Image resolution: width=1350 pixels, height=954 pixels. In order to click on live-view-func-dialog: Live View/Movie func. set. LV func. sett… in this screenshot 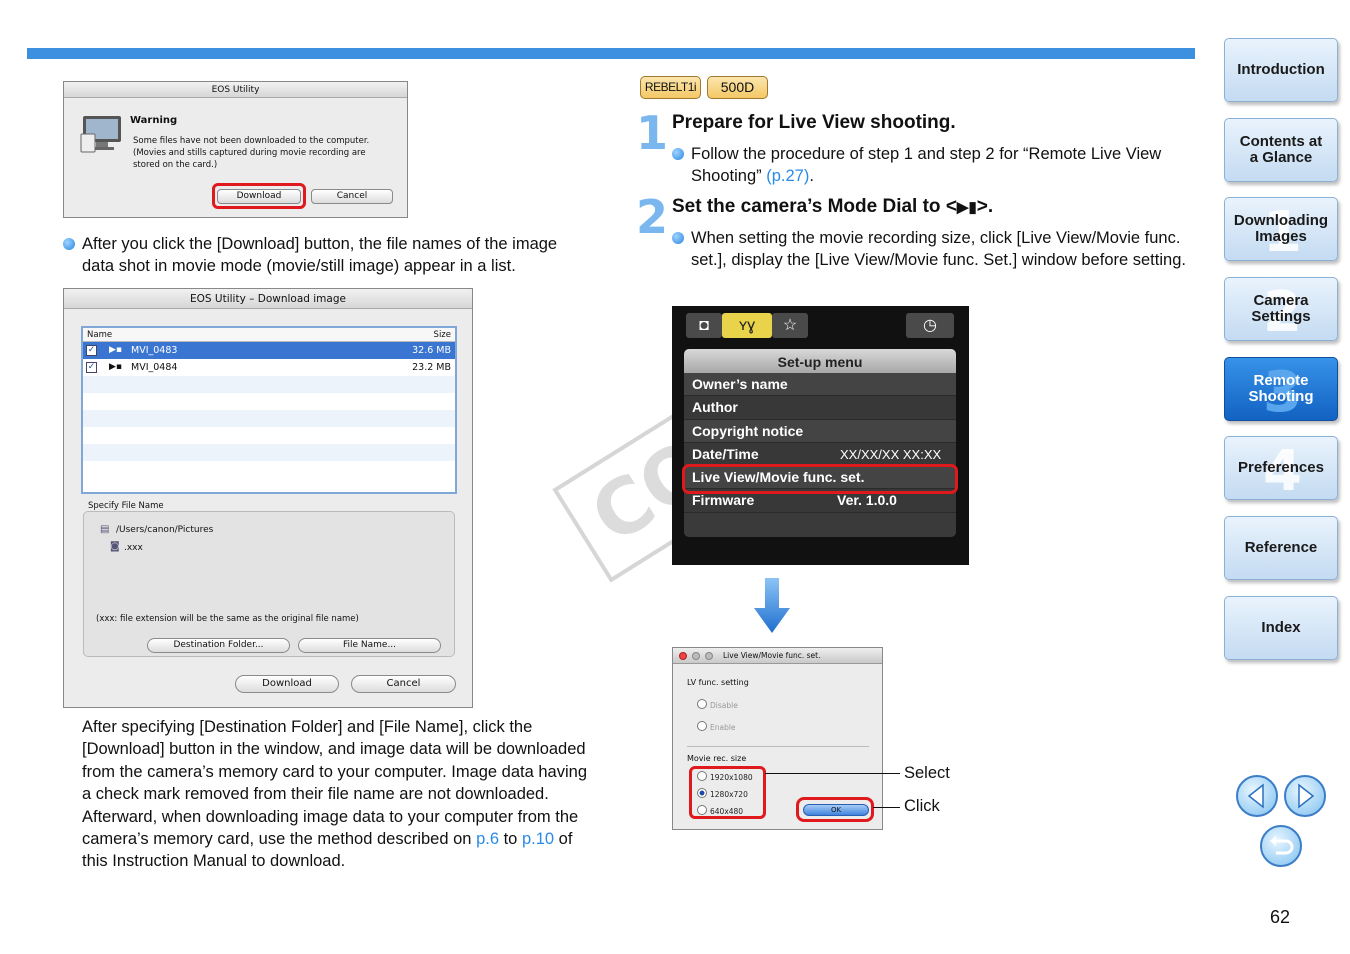, I will do `click(777, 738)`.